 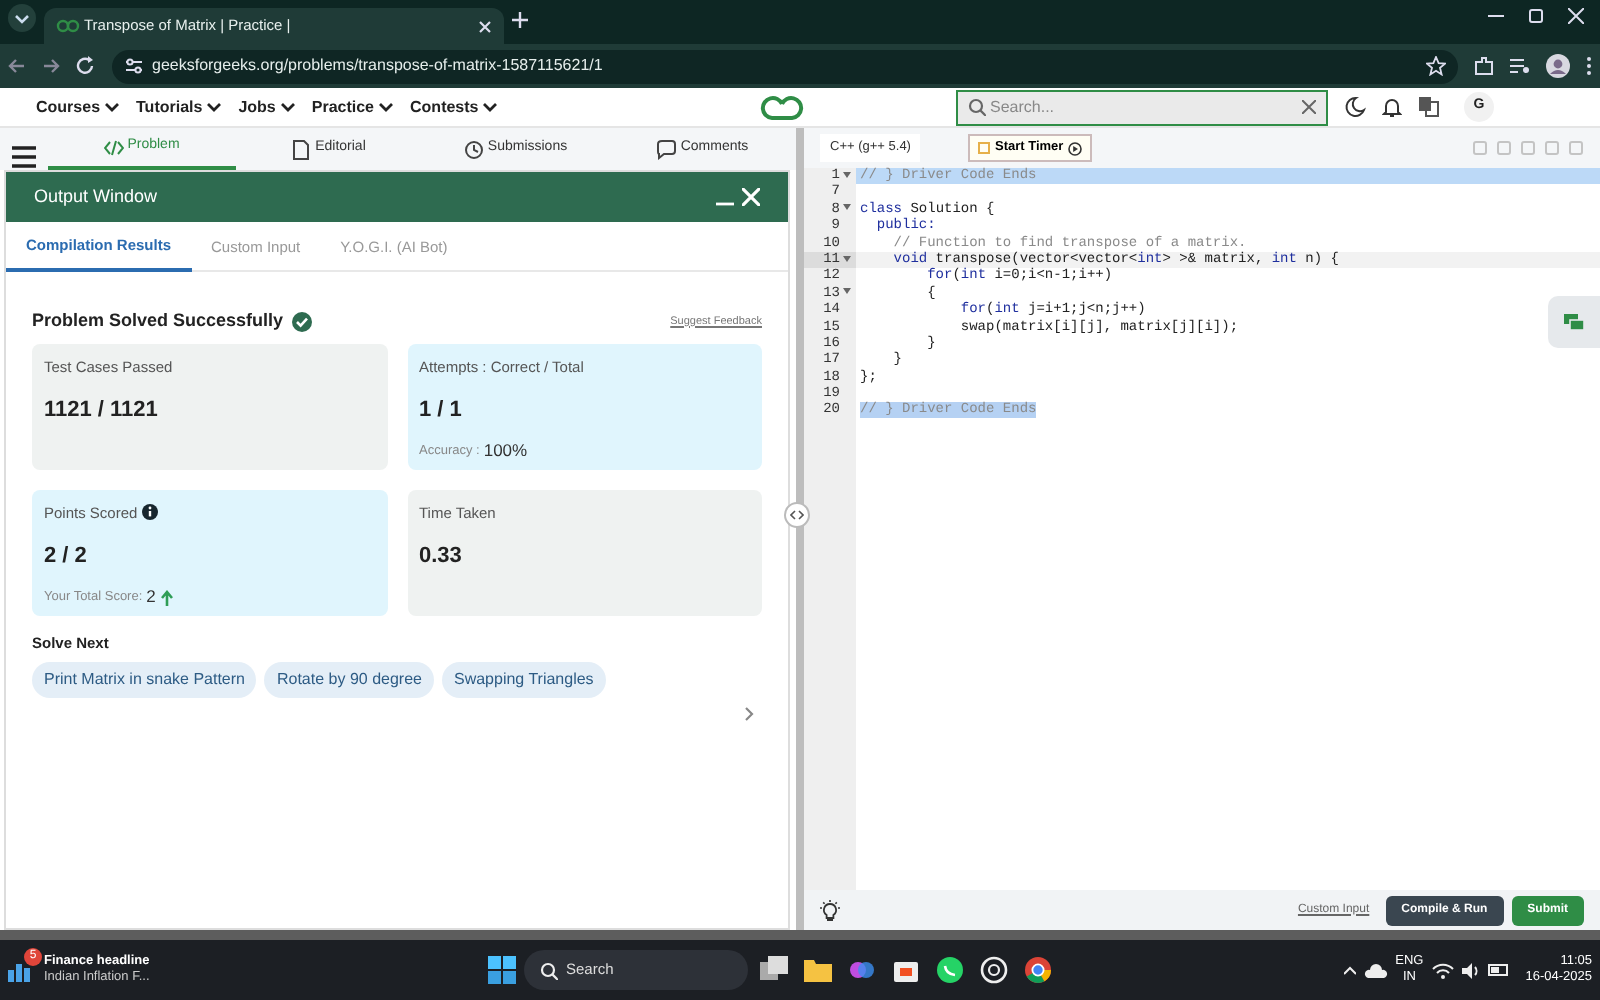 What do you see at coordinates (830, 910) in the screenshot?
I see `lightbulb-icon` at bounding box center [830, 910].